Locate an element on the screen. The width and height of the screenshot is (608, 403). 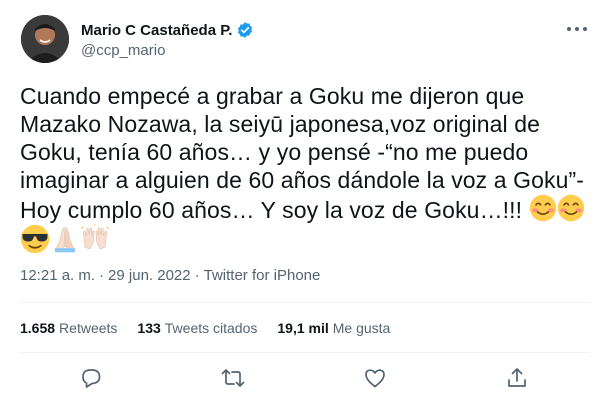
emoji-row is located at coordinates (65, 239).